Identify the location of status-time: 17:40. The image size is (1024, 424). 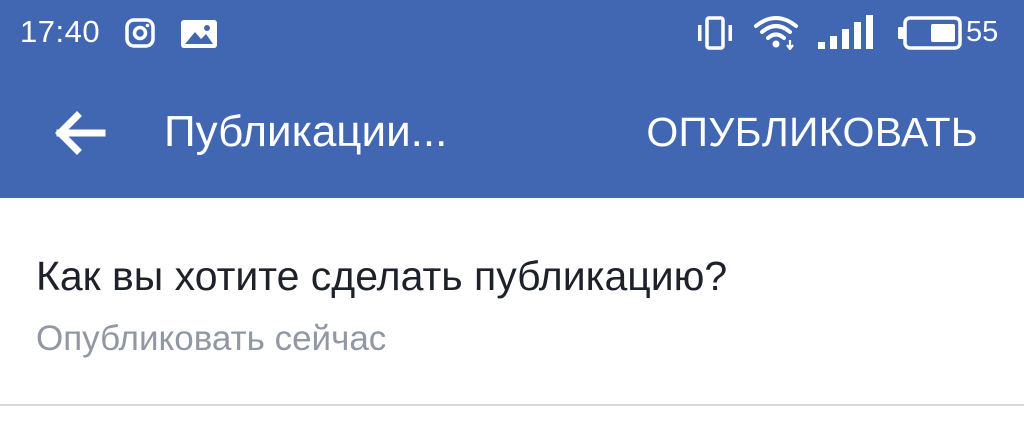
(60, 31).